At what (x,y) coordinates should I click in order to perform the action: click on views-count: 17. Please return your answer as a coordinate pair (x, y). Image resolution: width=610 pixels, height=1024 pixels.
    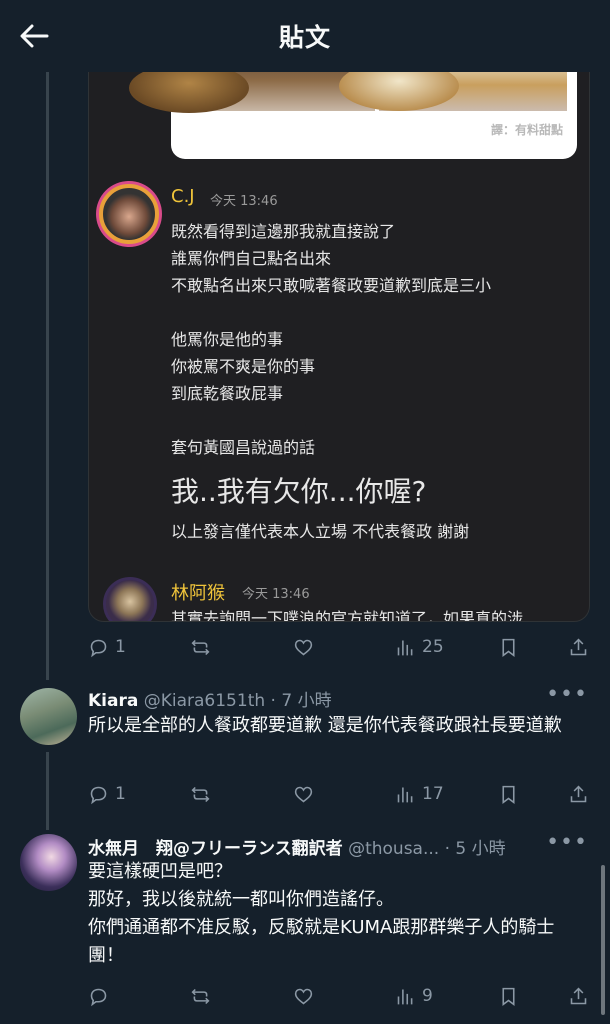
    Looking at the image, I should click on (433, 794).